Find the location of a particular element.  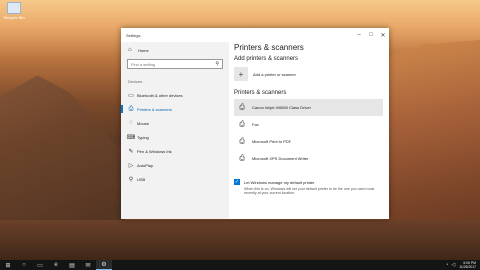

sidebar-item-printers: ⎙ Printers & scanners is located at coordinates (175, 109).